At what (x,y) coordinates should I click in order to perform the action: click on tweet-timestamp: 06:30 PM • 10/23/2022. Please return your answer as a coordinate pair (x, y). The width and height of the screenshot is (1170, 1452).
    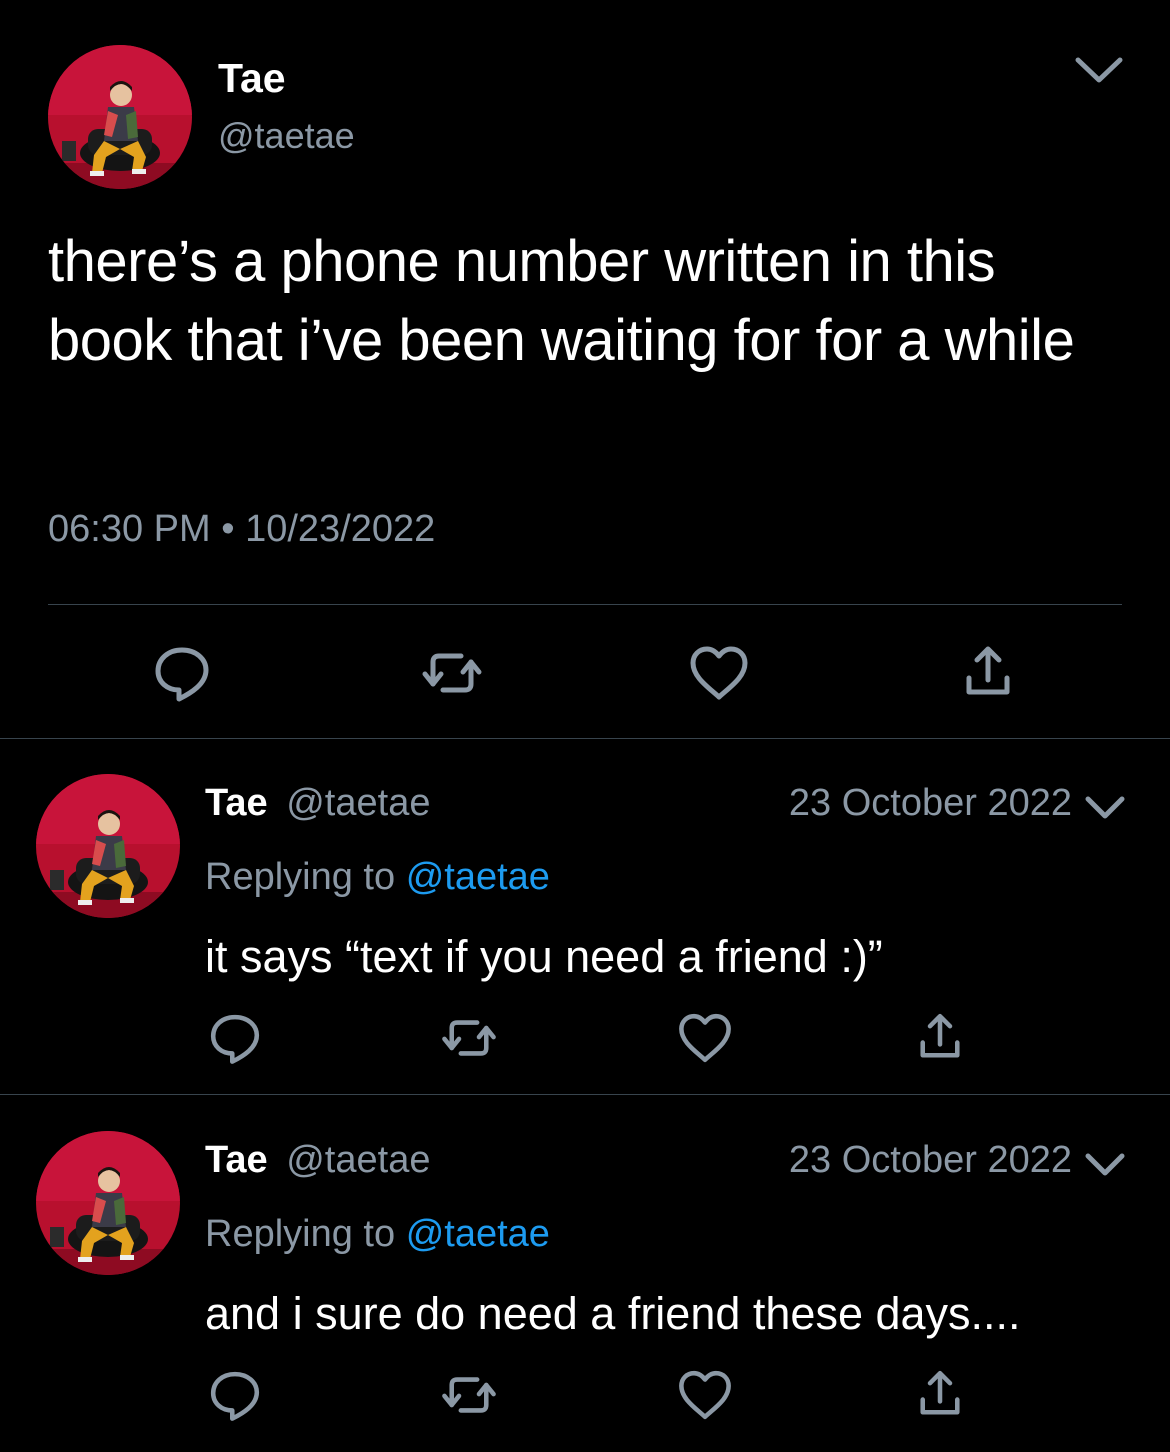
    Looking at the image, I should click on (241, 529).